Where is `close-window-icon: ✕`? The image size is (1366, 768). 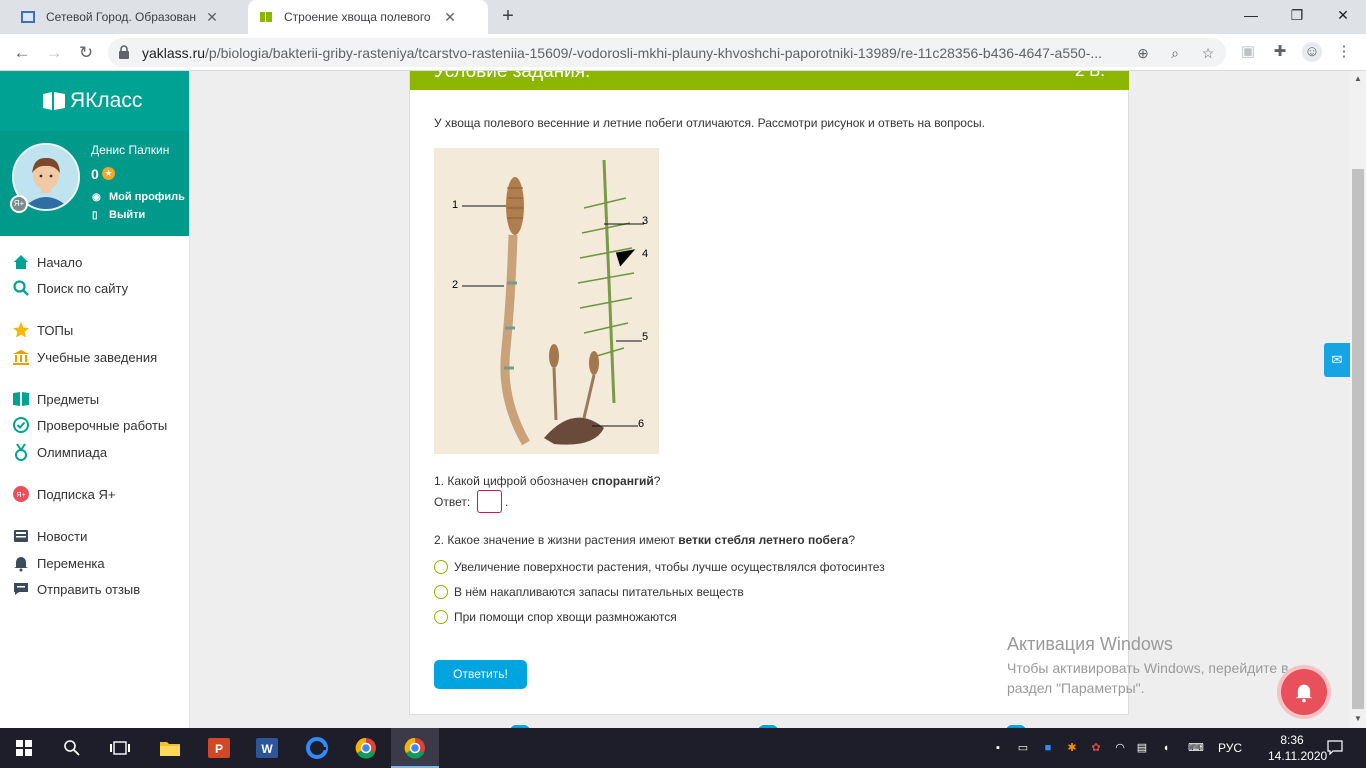 close-window-icon: ✕ is located at coordinates (1343, 15).